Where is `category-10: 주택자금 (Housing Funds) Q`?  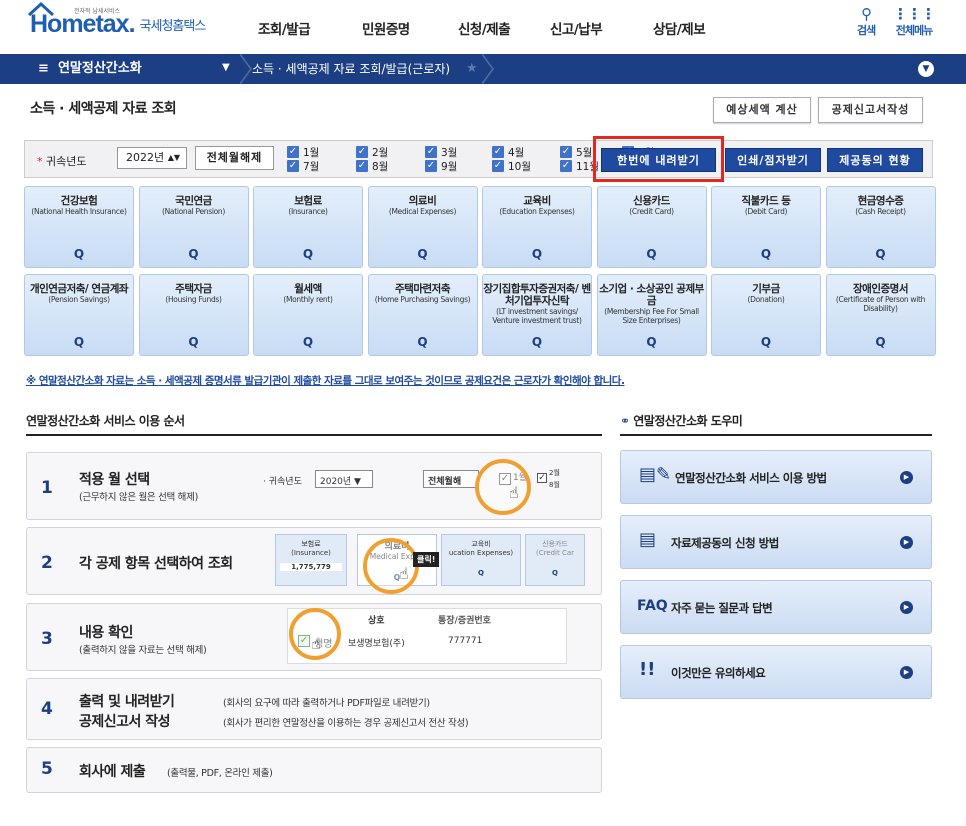 category-10: 주택자금 (Housing Funds) Q is located at coordinates (193, 315).